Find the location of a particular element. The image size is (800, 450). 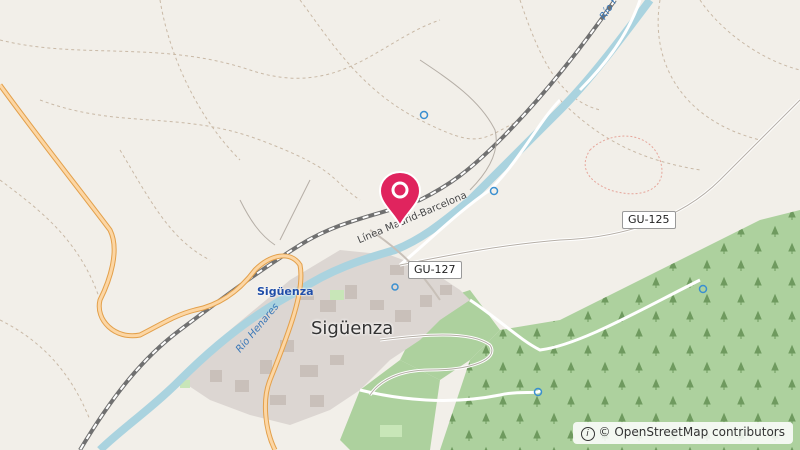

location-pin-icon is located at coordinates (400, 199).